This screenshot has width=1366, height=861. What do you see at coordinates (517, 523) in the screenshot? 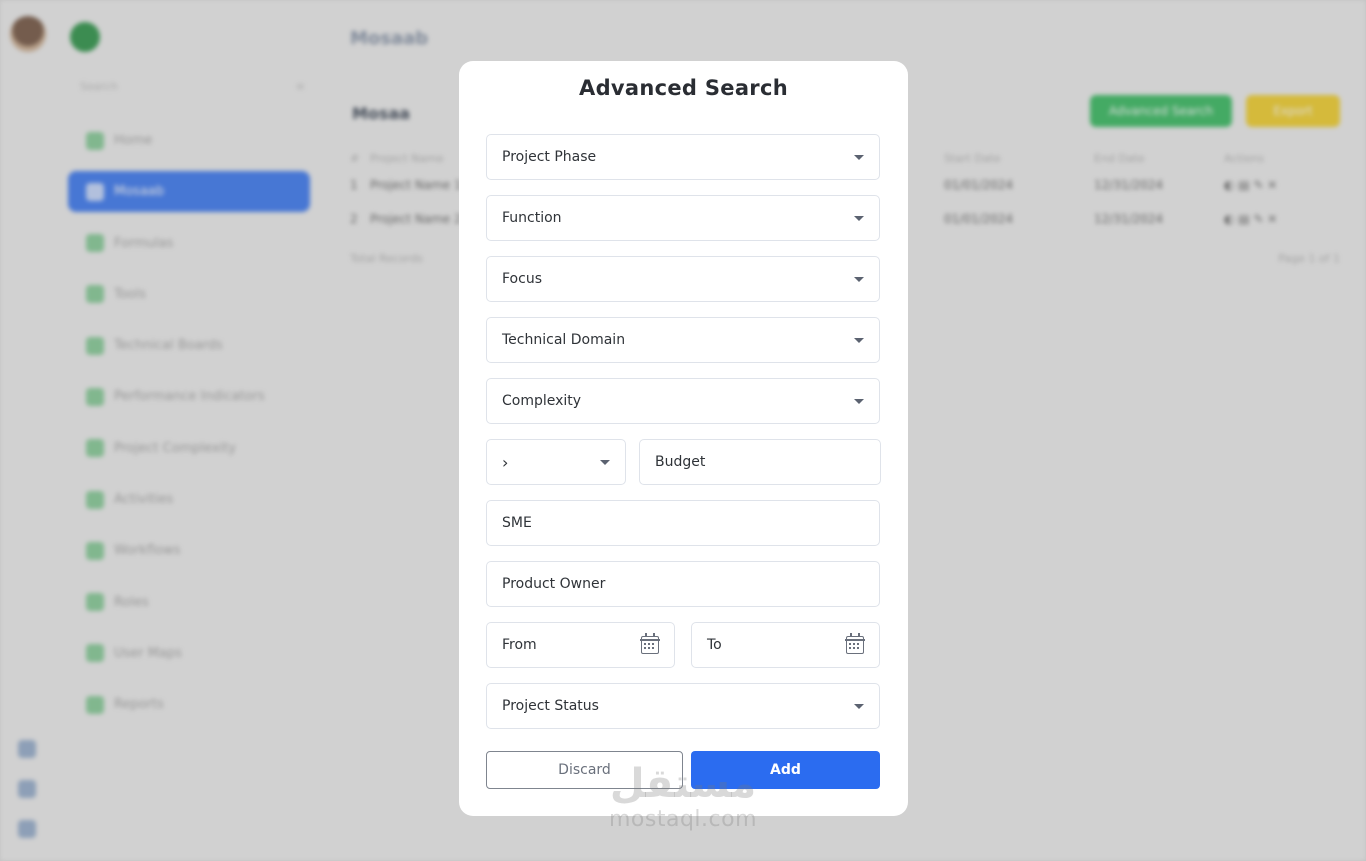
I see `sme-placeholder: SME` at bounding box center [517, 523].